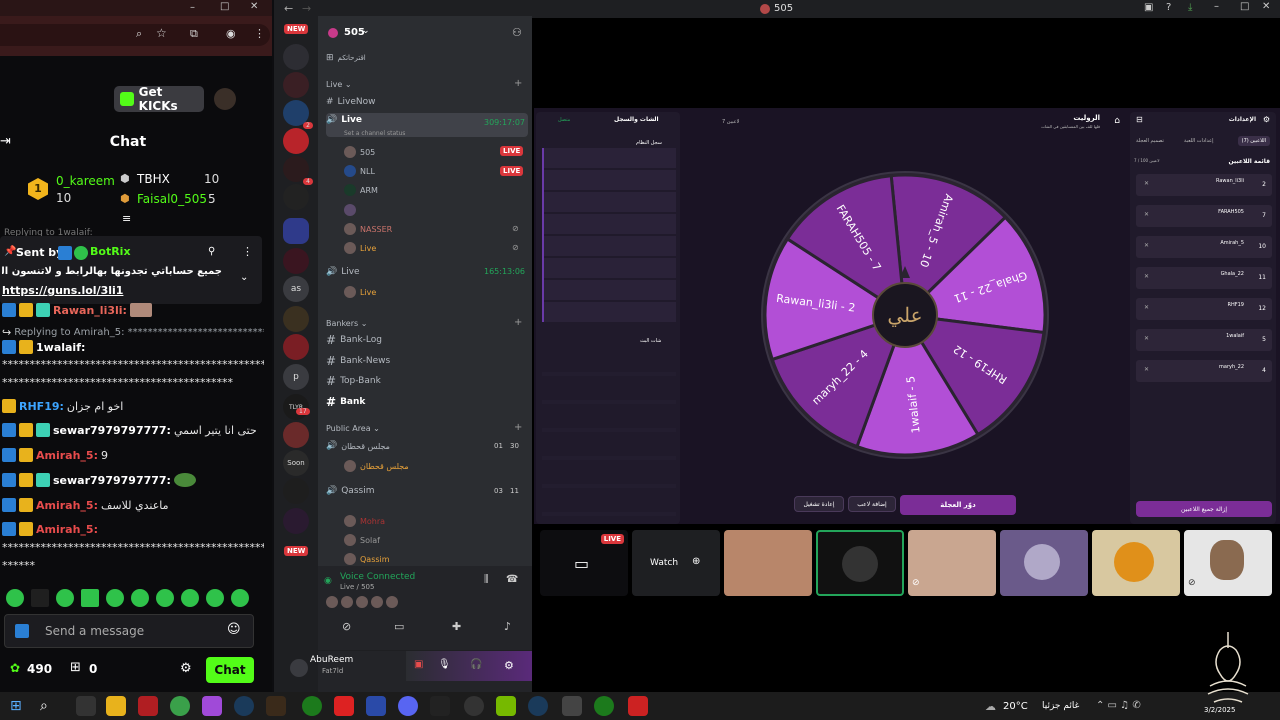 Image resolution: width=1280 pixels, height=720 pixels. What do you see at coordinates (1117, 121) in the screenshot?
I see `home-icon: ⌂` at bounding box center [1117, 121].